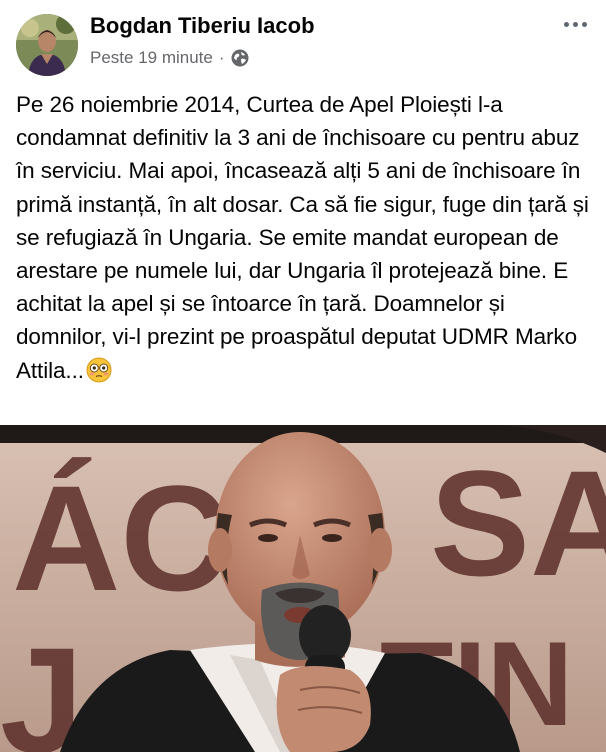 The image size is (606, 752). What do you see at coordinates (202, 26) in the screenshot?
I see `author-name: Bogdan Tiberiu Iacob` at bounding box center [202, 26].